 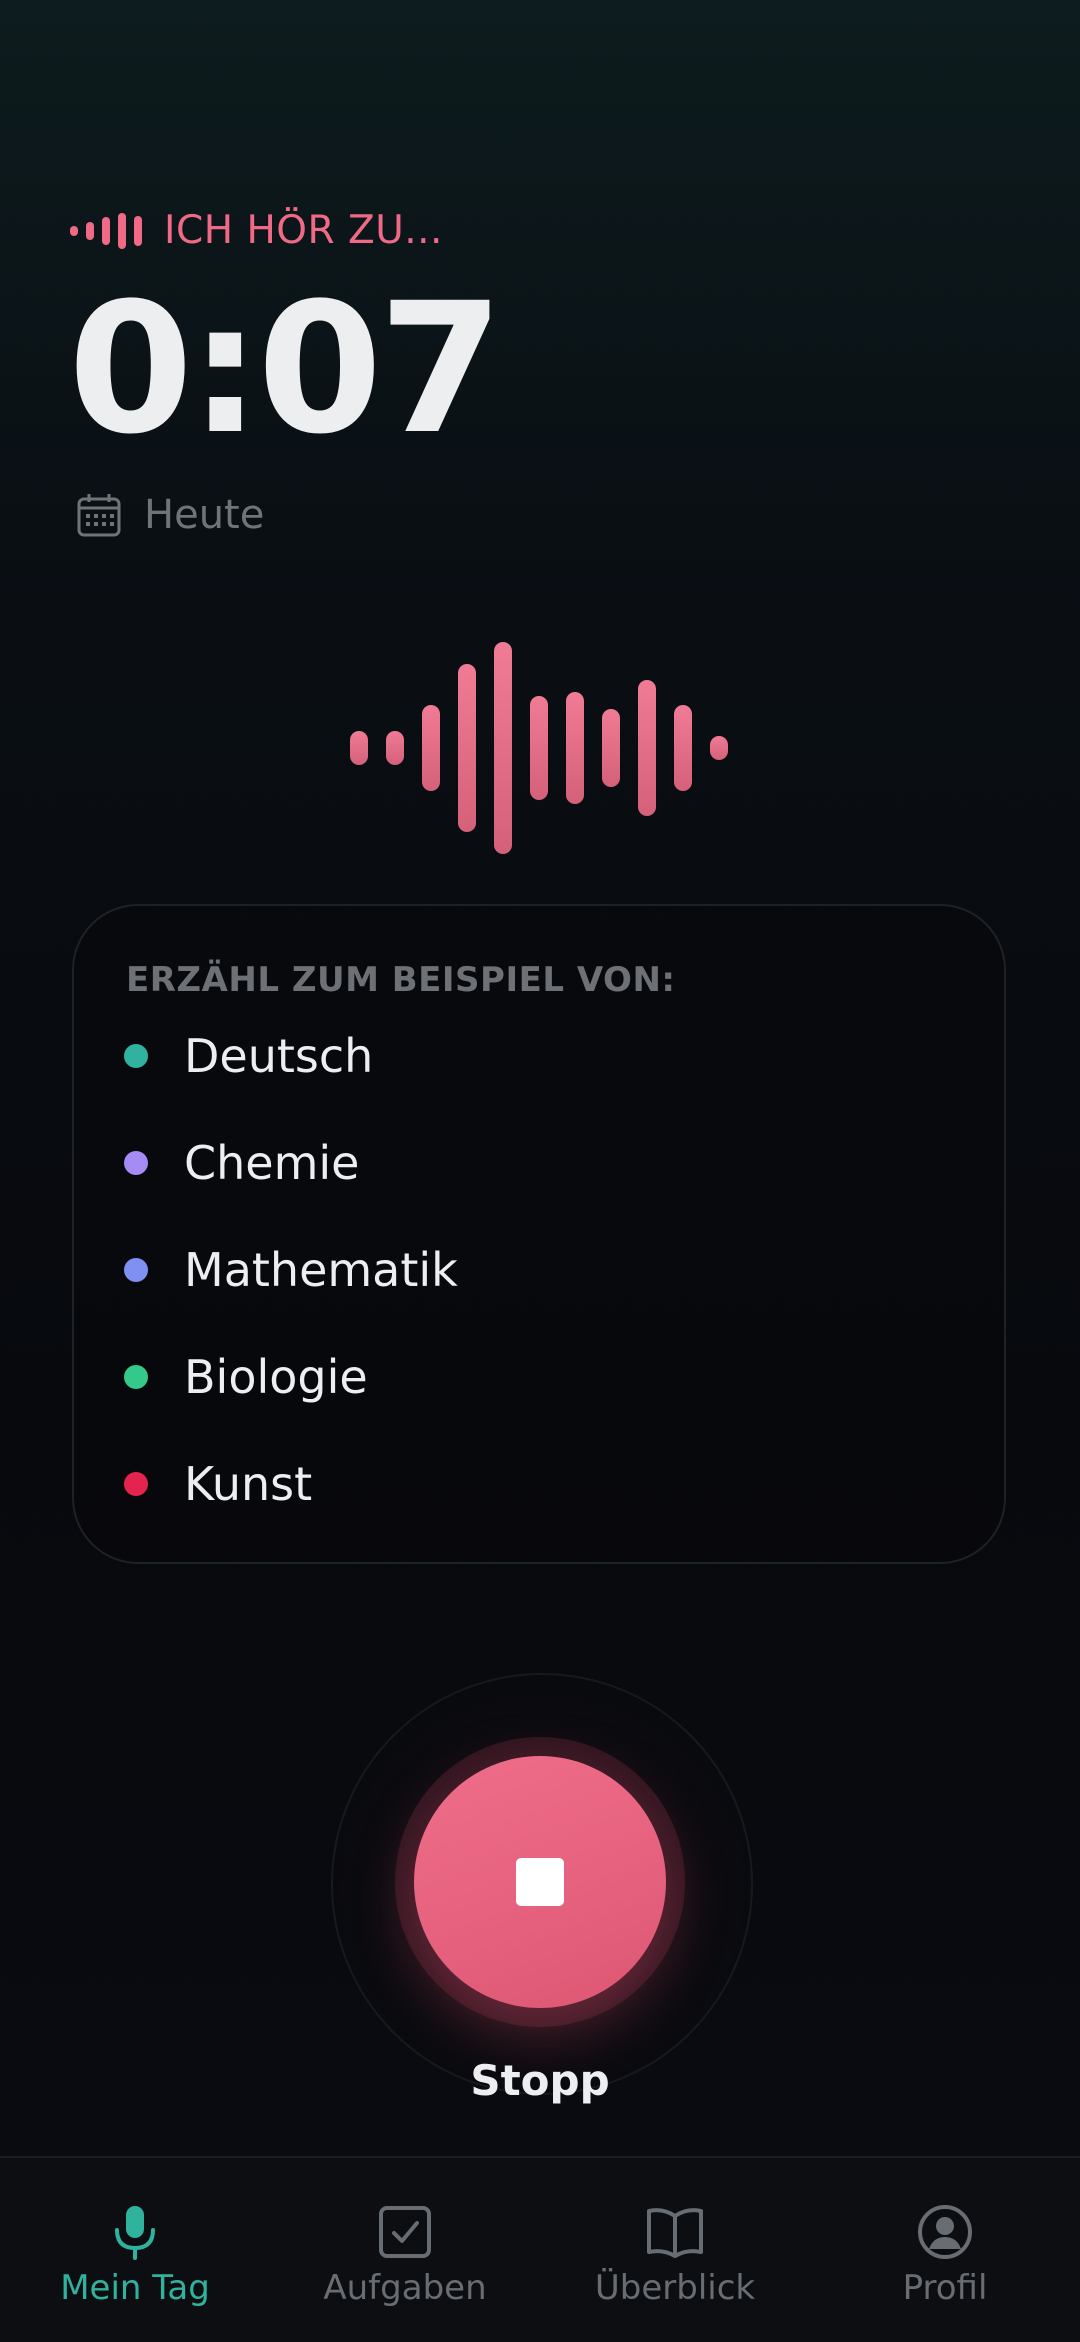 I want to click on suggestion-title: ERZÄHL ZUM BEISPIEL VON:, so click(x=401, y=980).